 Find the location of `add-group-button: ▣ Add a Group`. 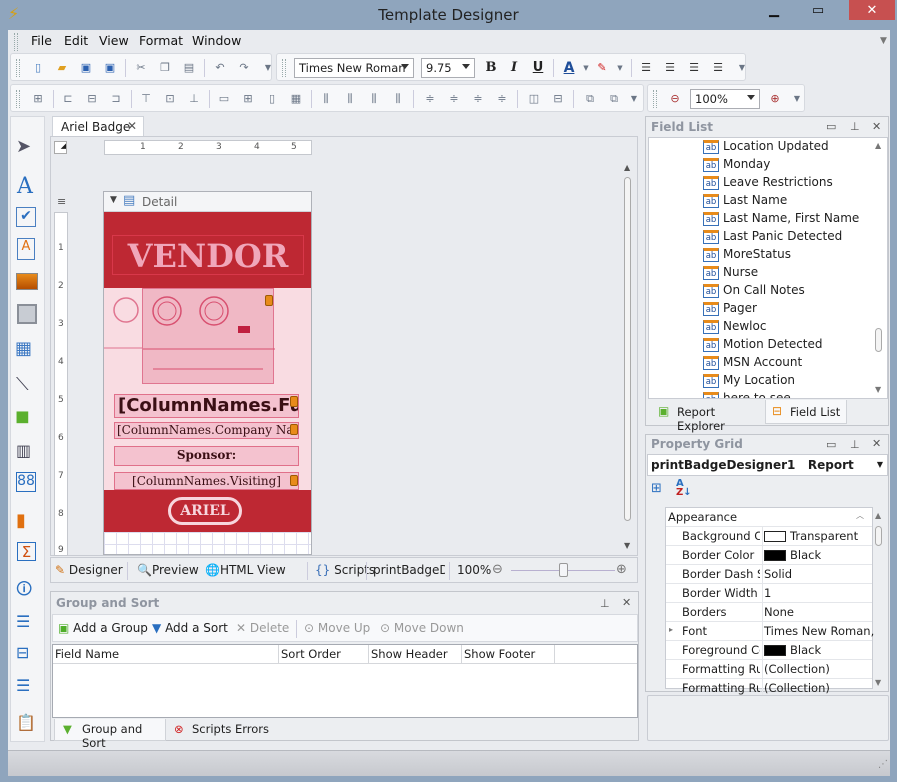

add-group-button: ▣ Add a Group is located at coordinates (103, 628).